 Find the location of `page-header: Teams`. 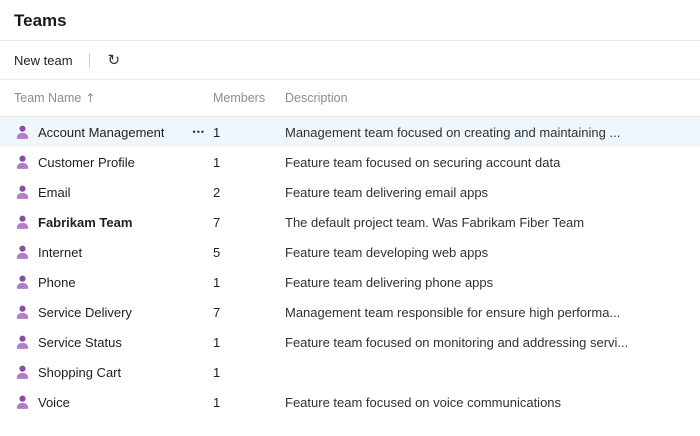

page-header: Teams is located at coordinates (350, 20).